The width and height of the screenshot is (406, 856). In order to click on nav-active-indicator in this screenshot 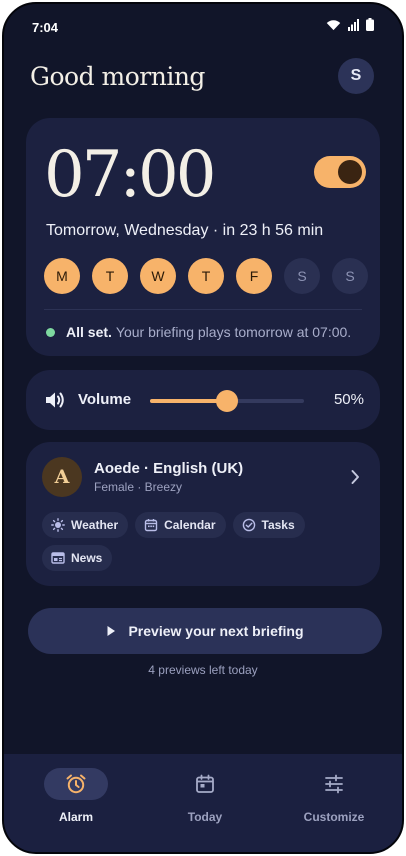, I will do `click(76, 784)`.